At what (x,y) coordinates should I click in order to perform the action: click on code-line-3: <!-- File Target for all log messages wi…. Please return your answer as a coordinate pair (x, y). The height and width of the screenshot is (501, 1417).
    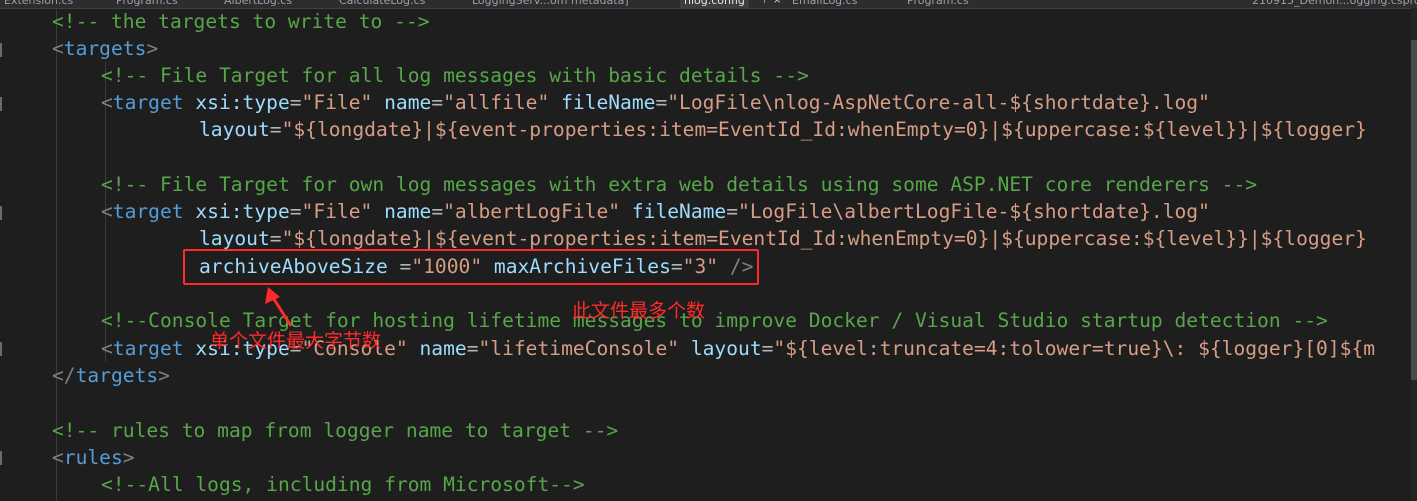
    Looking at the image, I should click on (455, 75).